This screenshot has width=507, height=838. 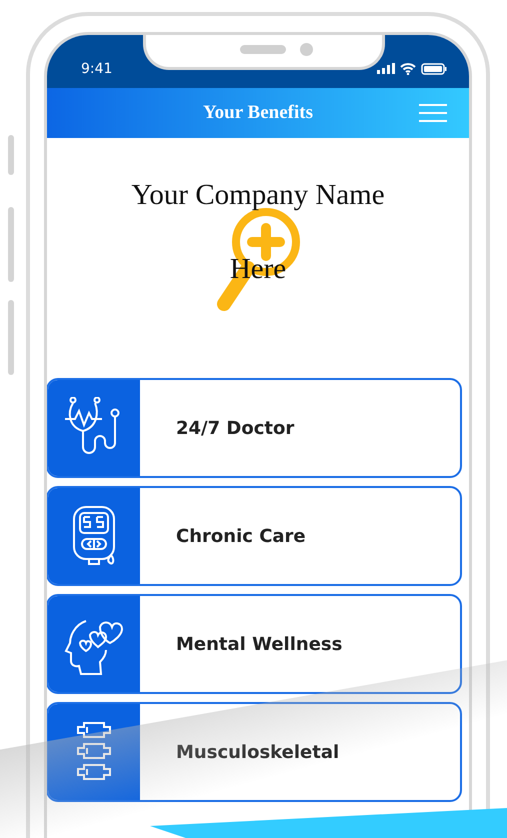 What do you see at coordinates (258, 195) in the screenshot?
I see `company-name-text: Your Company Name` at bounding box center [258, 195].